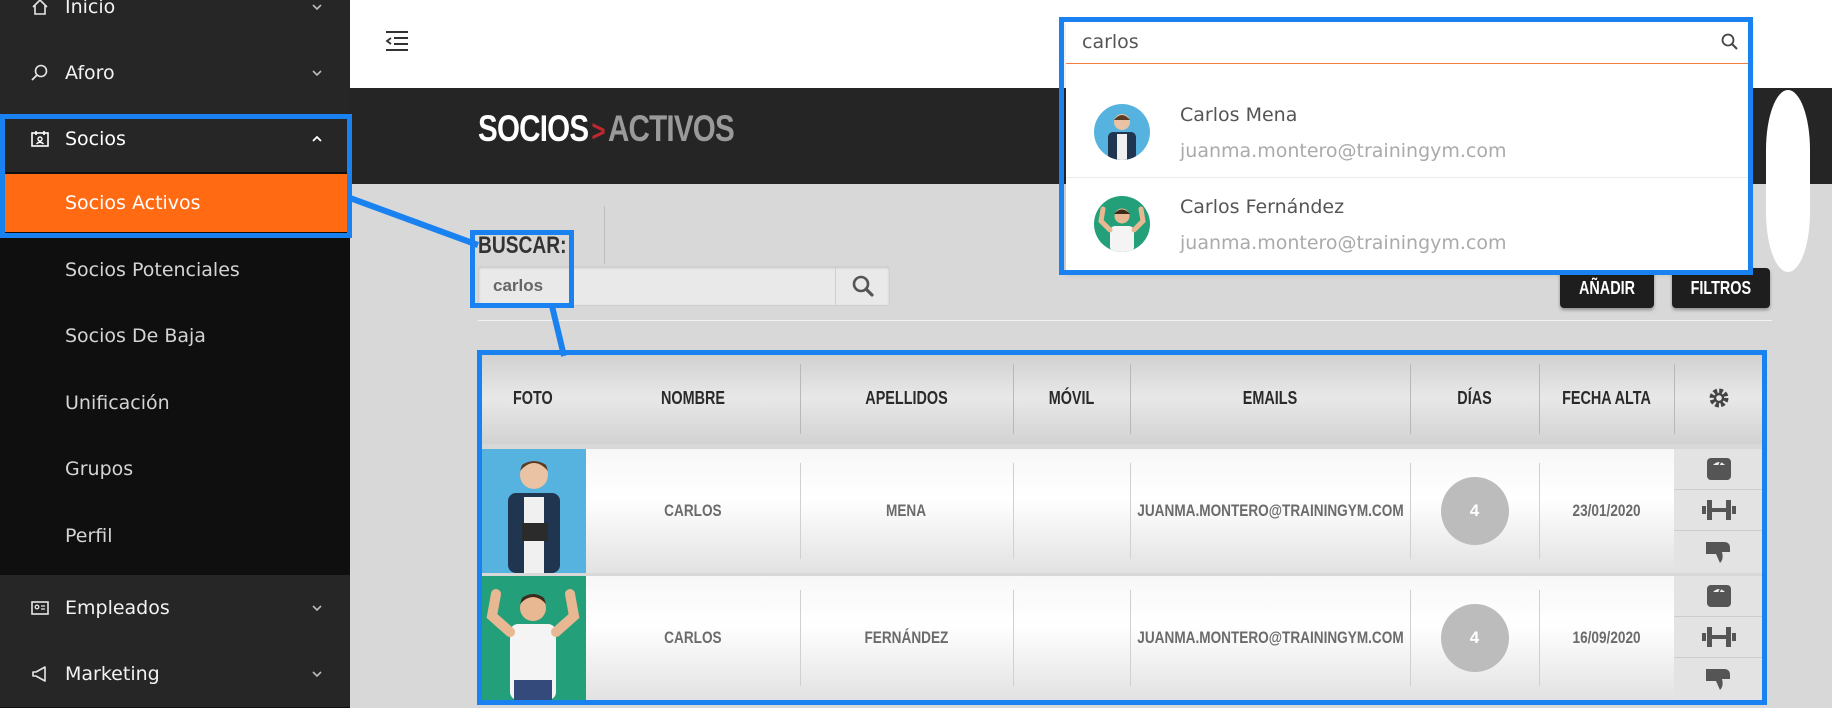 This screenshot has width=1832, height=708. I want to click on sidebar-subitem-socios-potenciales: Socios Potenciales, so click(175, 270).